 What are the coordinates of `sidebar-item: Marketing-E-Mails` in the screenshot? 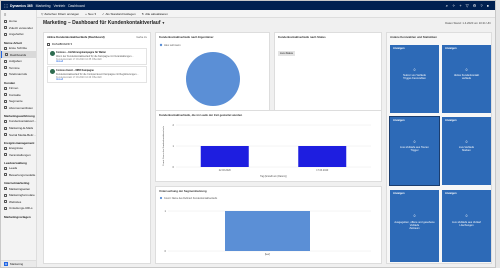 It's located at (18, 128).